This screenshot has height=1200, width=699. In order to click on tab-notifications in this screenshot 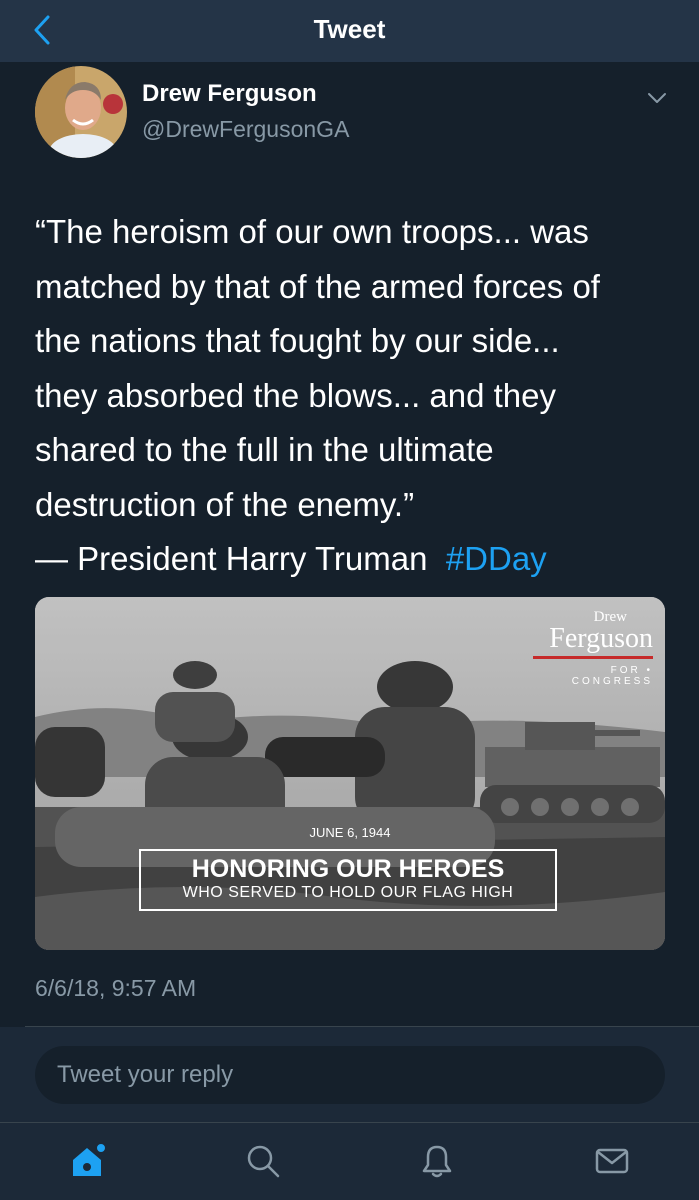, I will do `click(437, 1161)`.